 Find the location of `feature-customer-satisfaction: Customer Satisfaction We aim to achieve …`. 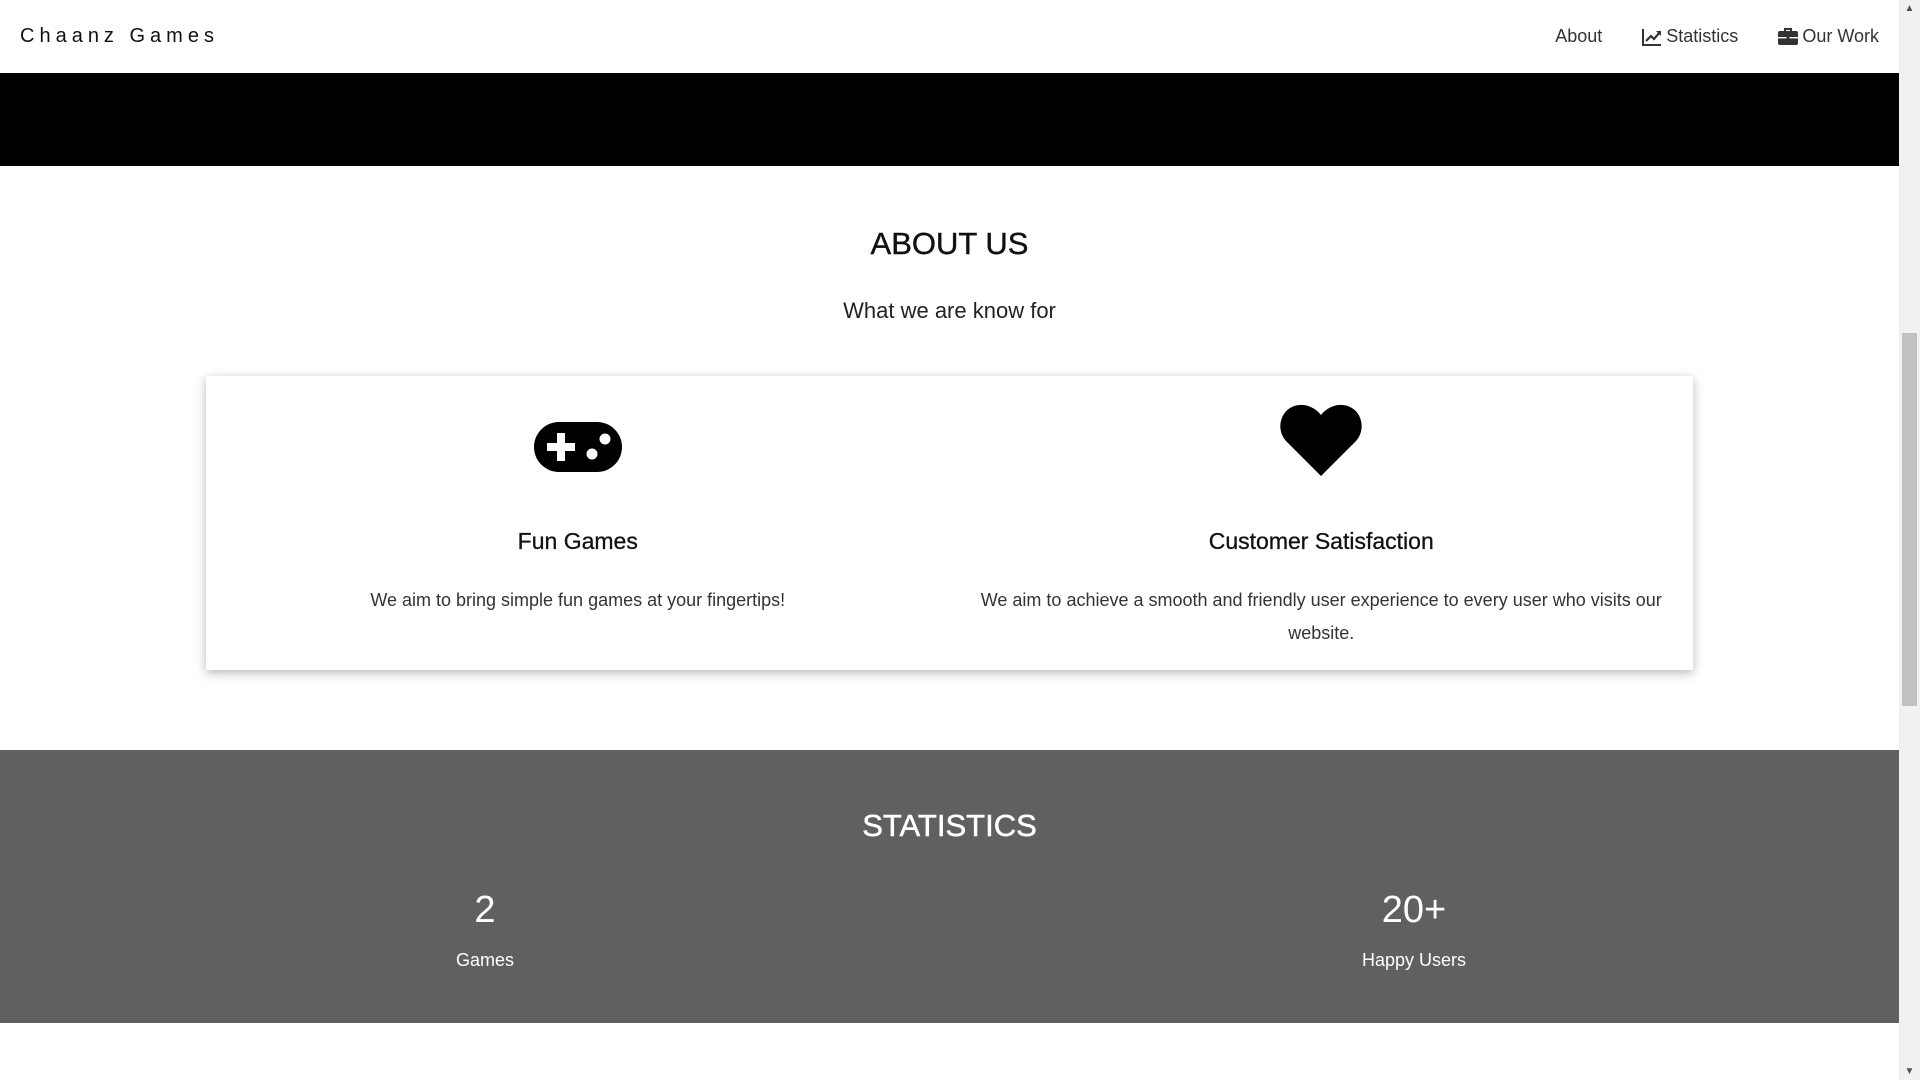

feature-customer-satisfaction: Customer Satisfaction We aim to achieve … is located at coordinates (1322, 523).